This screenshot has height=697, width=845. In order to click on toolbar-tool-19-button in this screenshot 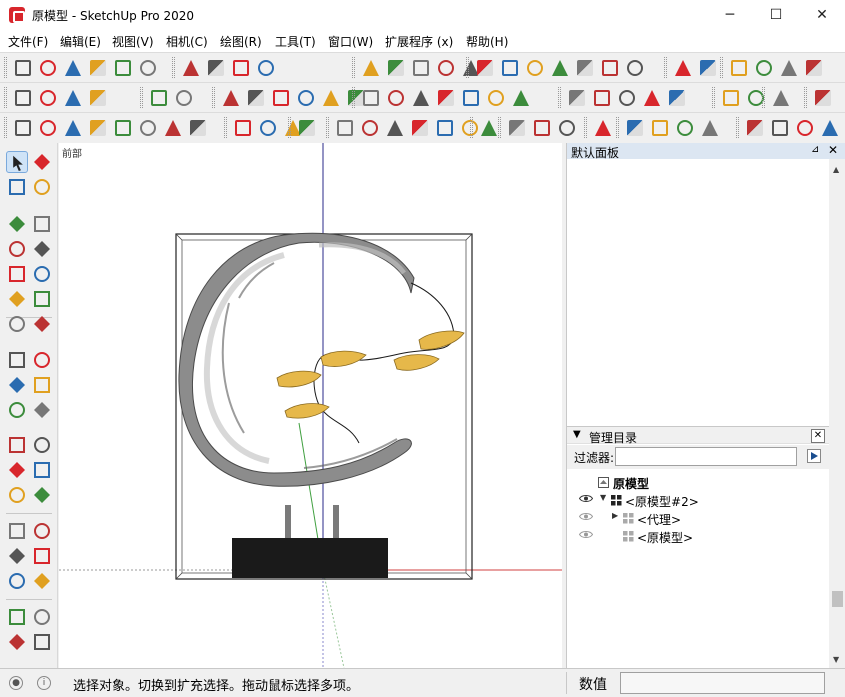, I will do `click(560, 68)`.